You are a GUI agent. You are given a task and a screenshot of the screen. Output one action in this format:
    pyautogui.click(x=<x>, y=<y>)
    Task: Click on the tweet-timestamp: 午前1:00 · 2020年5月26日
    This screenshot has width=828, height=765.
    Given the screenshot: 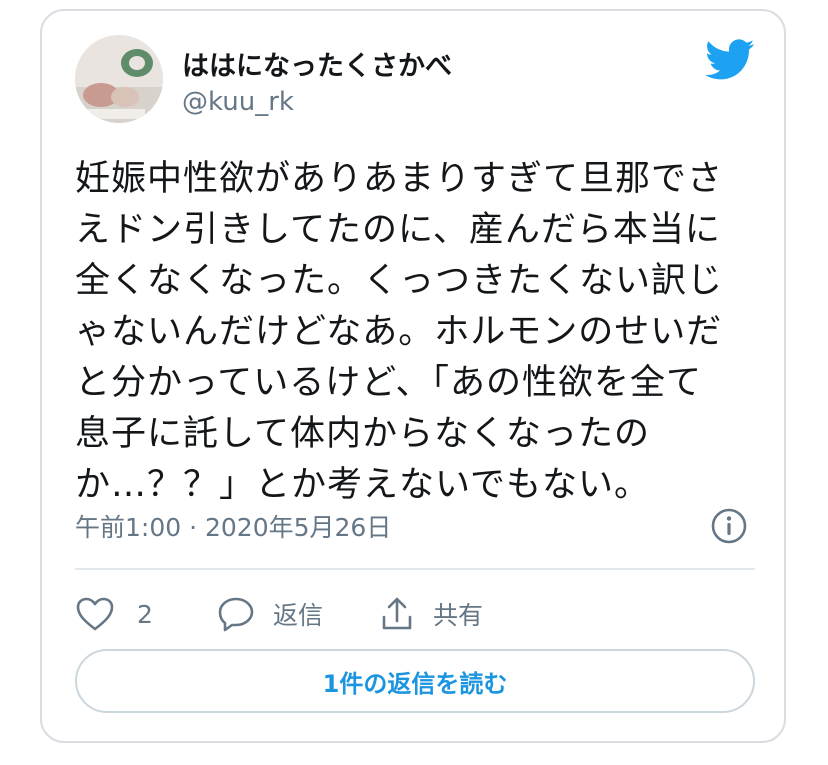 What is the action you would take?
    pyautogui.click(x=233, y=526)
    